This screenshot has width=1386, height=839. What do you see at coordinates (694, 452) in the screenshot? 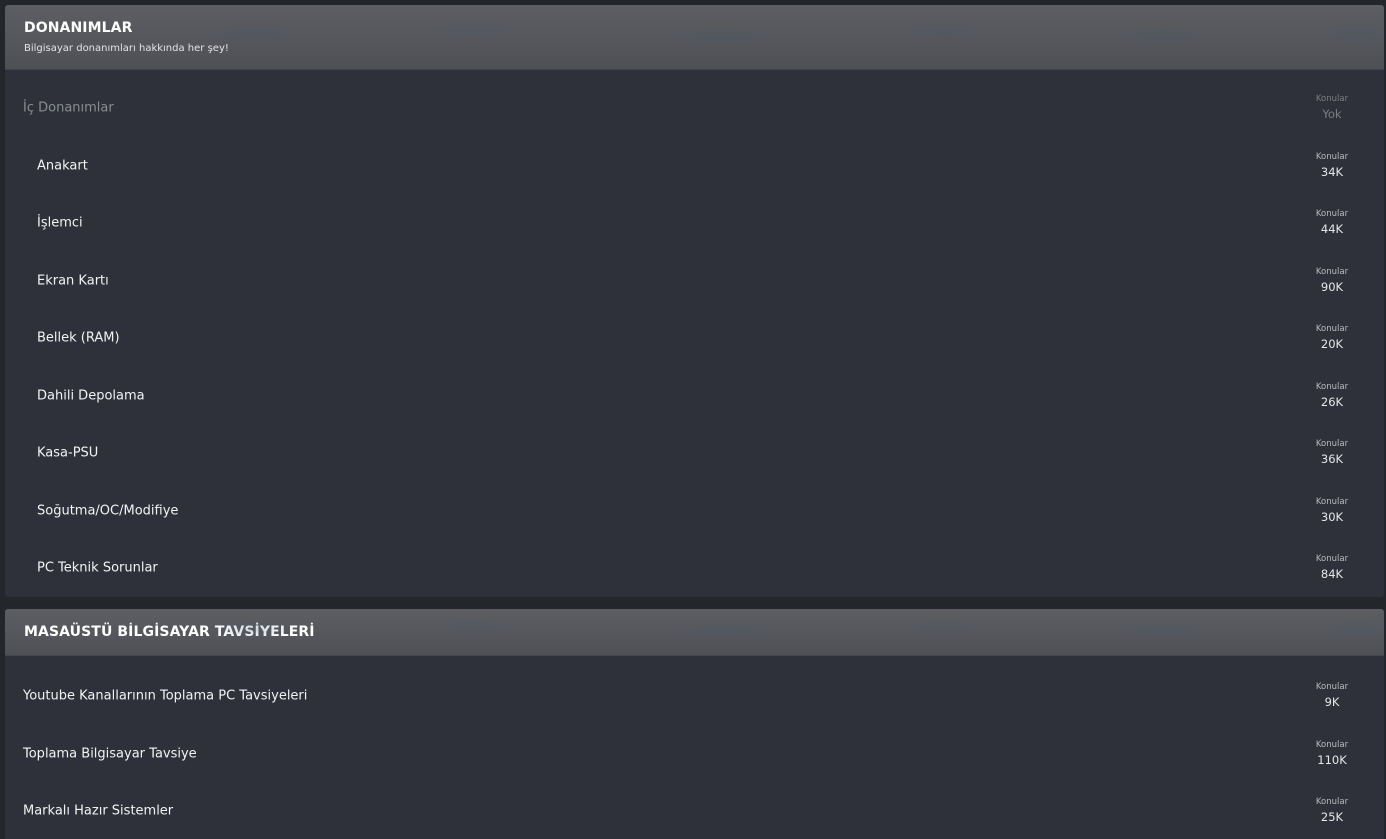
I see `forum-node-kasa-psu: Kasa-PSU Konular 36K` at bounding box center [694, 452].